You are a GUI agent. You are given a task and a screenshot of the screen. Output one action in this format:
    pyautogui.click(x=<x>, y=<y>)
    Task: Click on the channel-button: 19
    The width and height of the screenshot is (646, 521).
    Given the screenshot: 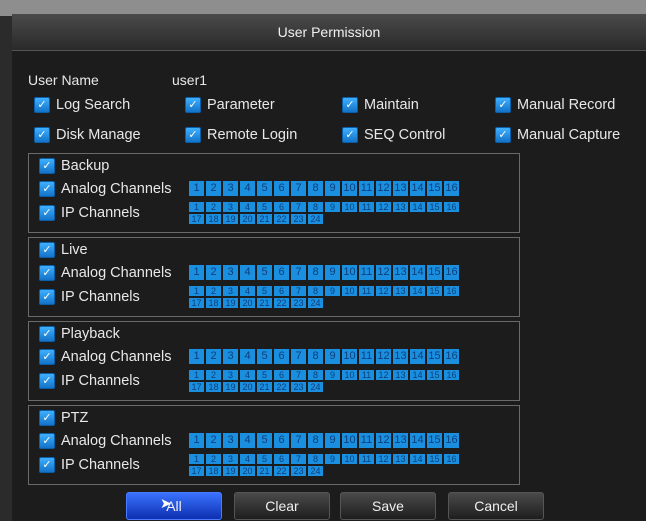 What is the action you would take?
    pyautogui.click(x=230, y=471)
    